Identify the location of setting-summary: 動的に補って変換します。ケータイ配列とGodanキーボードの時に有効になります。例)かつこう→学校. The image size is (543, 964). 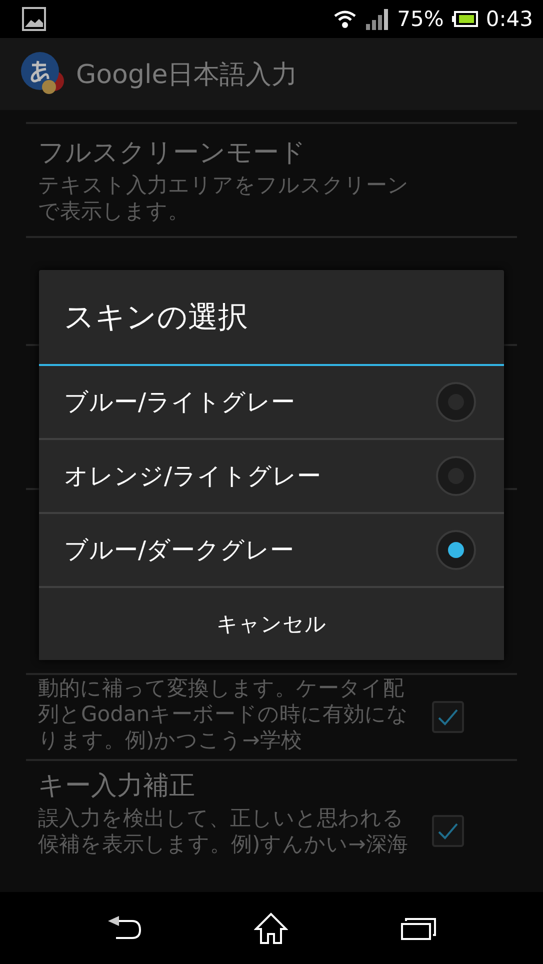
(224, 714).